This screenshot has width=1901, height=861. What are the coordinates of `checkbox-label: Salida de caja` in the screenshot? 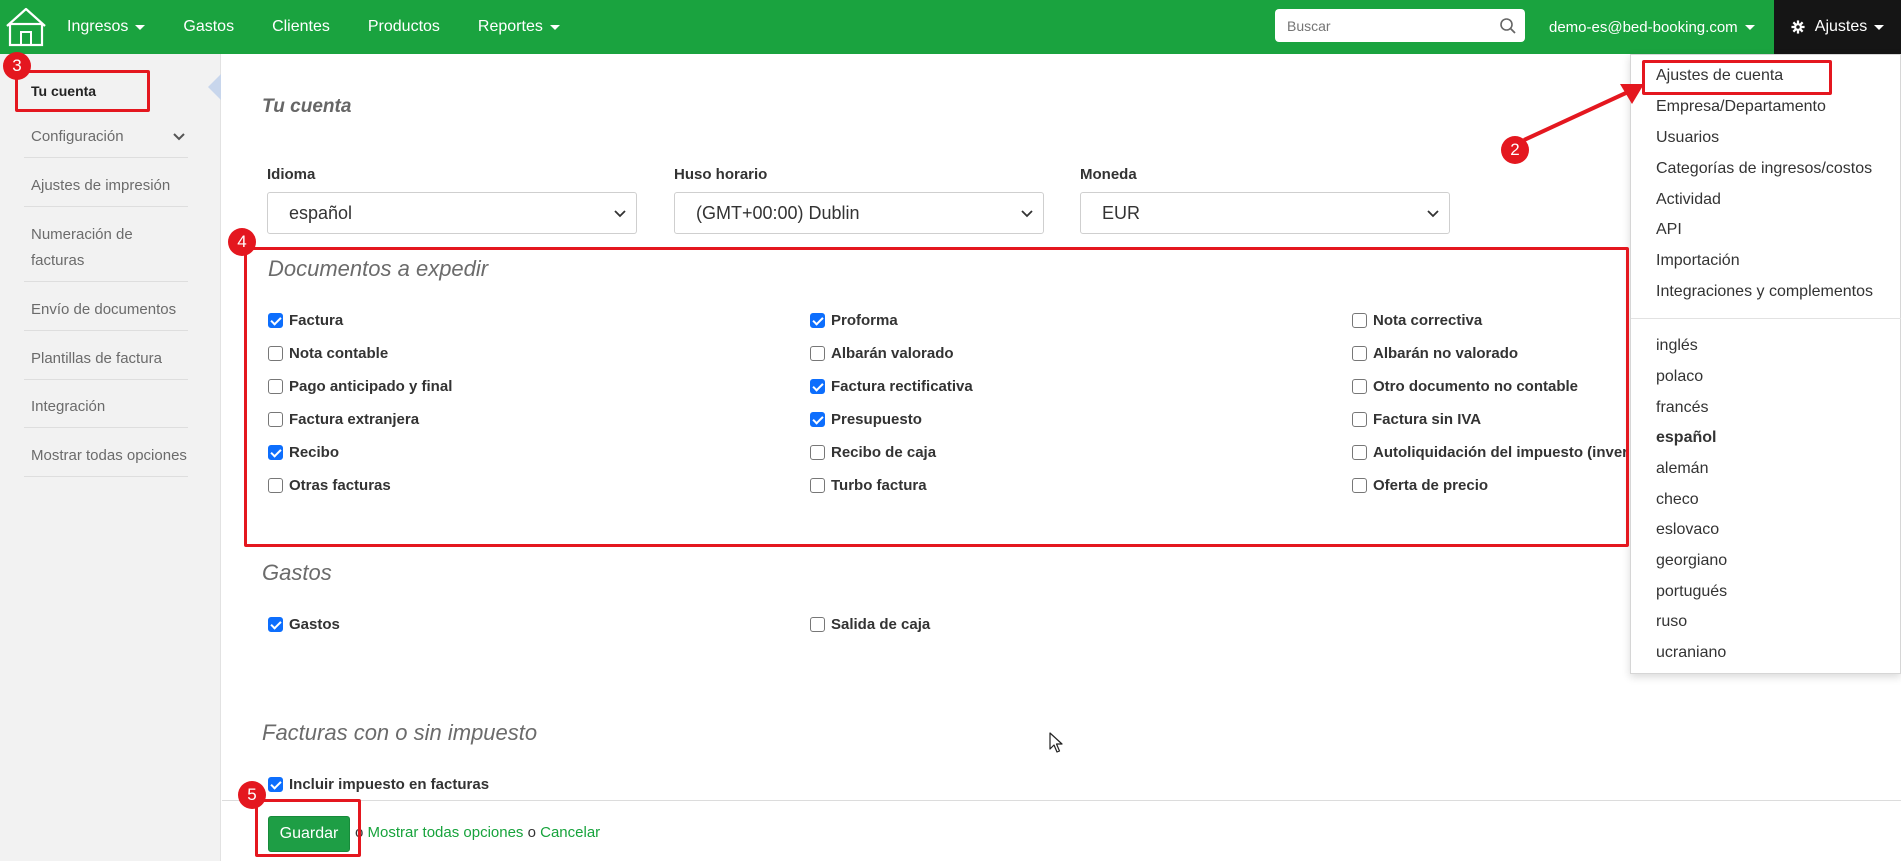 It's located at (881, 624).